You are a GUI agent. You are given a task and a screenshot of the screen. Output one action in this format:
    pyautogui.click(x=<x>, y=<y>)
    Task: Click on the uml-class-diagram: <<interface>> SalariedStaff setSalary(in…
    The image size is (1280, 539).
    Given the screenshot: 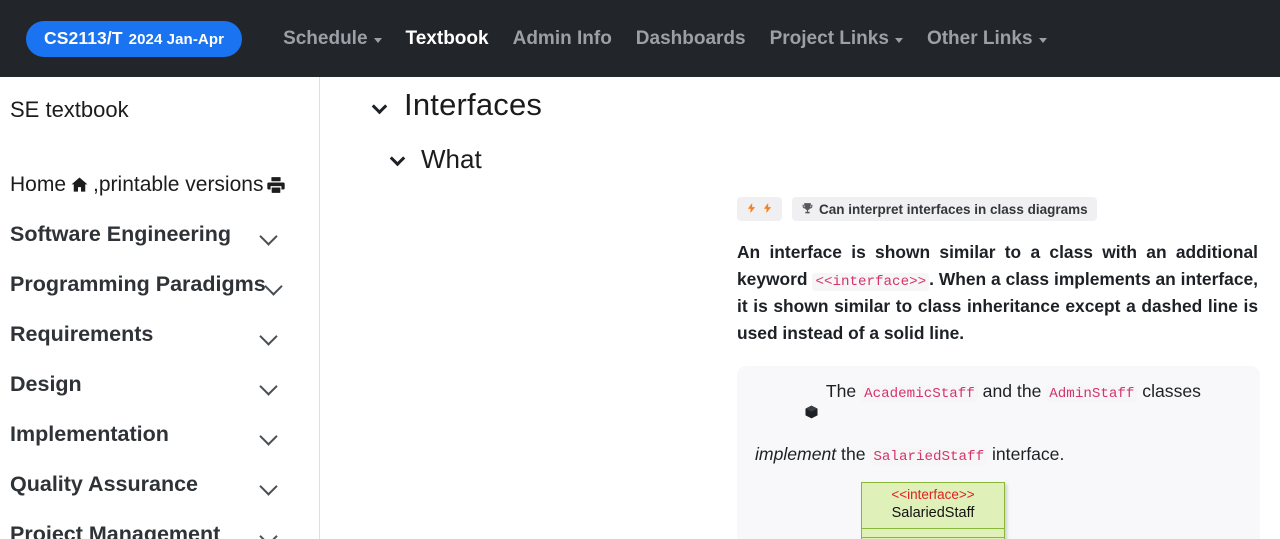 What is the action you would take?
    pyautogui.click(x=998, y=510)
    